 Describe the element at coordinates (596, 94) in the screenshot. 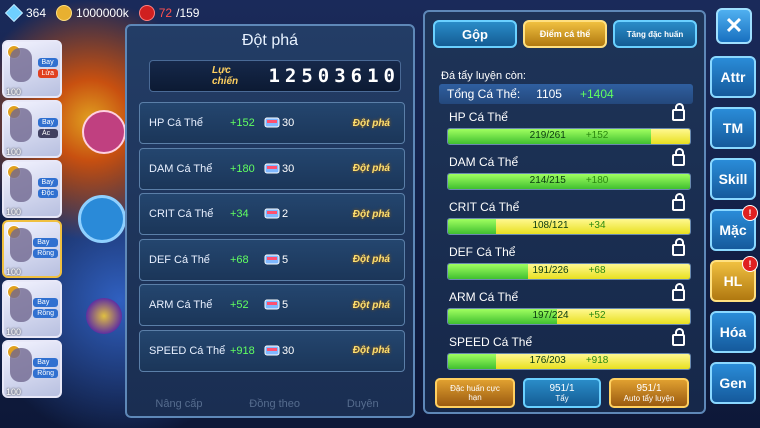

I see `total-bonus: +1404` at that location.